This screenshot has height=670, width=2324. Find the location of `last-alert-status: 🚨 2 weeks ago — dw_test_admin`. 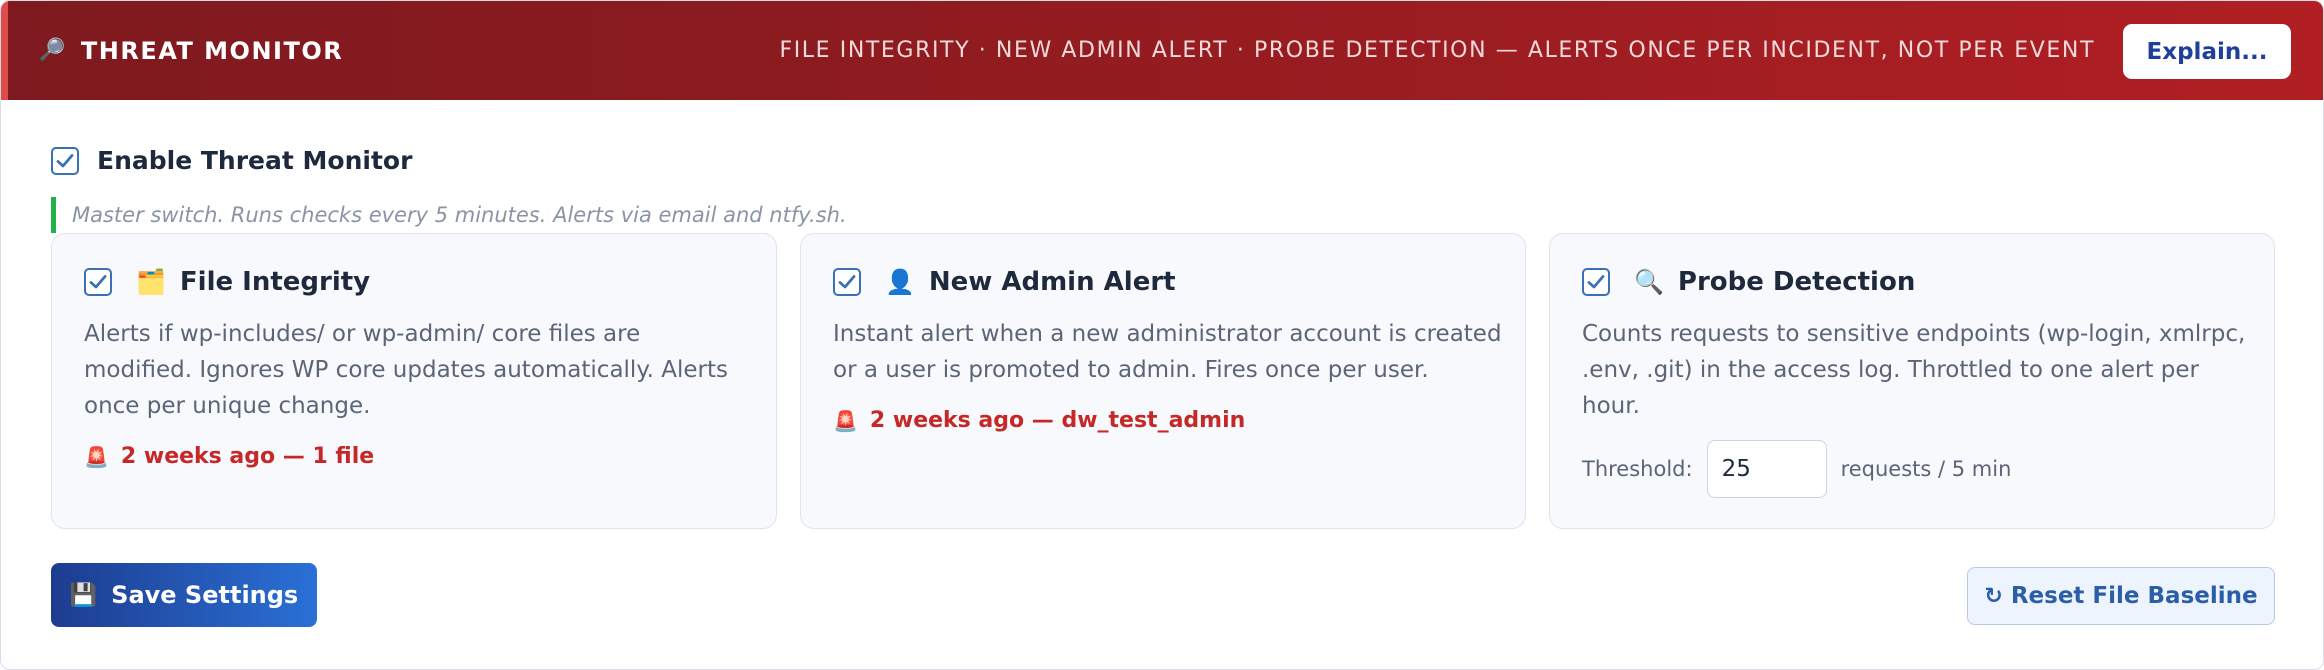

last-alert-status: 🚨 2 weeks ago — dw_test_admin is located at coordinates (1039, 420).